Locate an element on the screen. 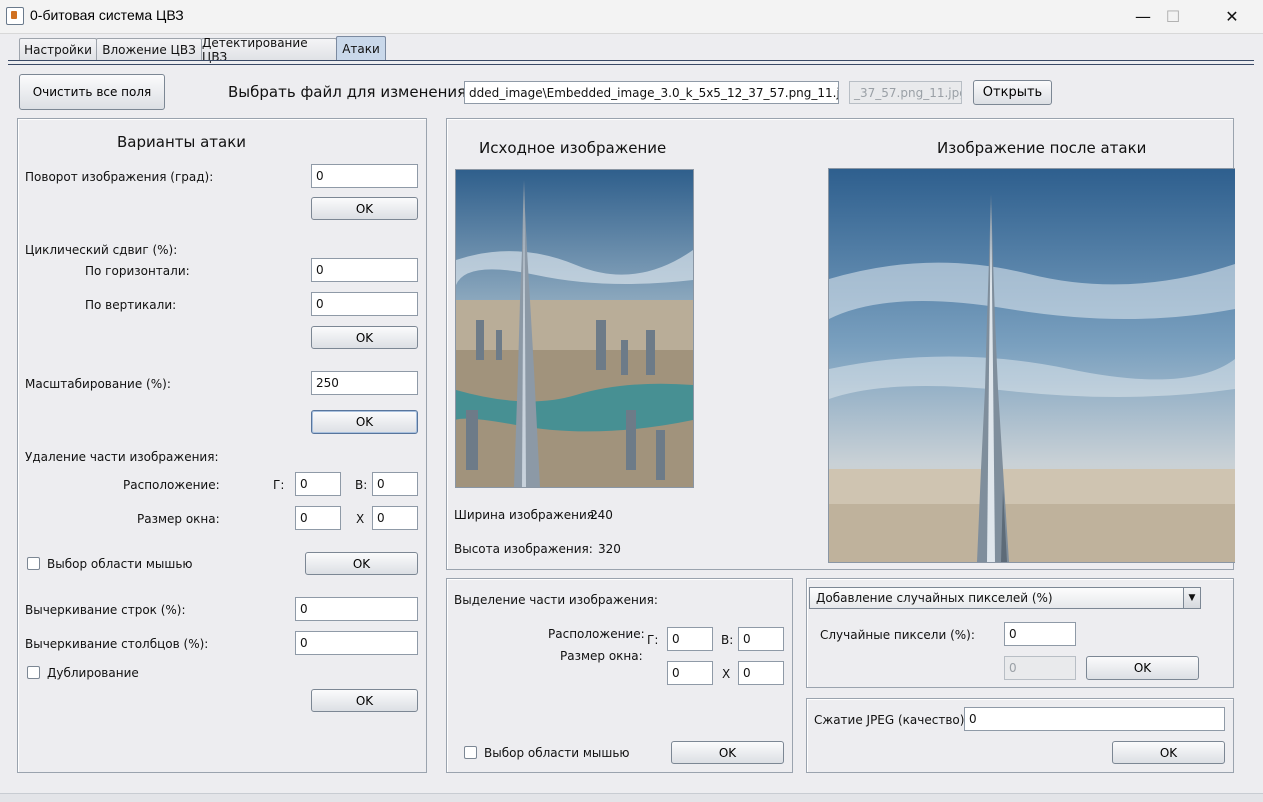 The image size is (1263, 802). noise-ok-button: OK is located at coordinates (1142, 668).